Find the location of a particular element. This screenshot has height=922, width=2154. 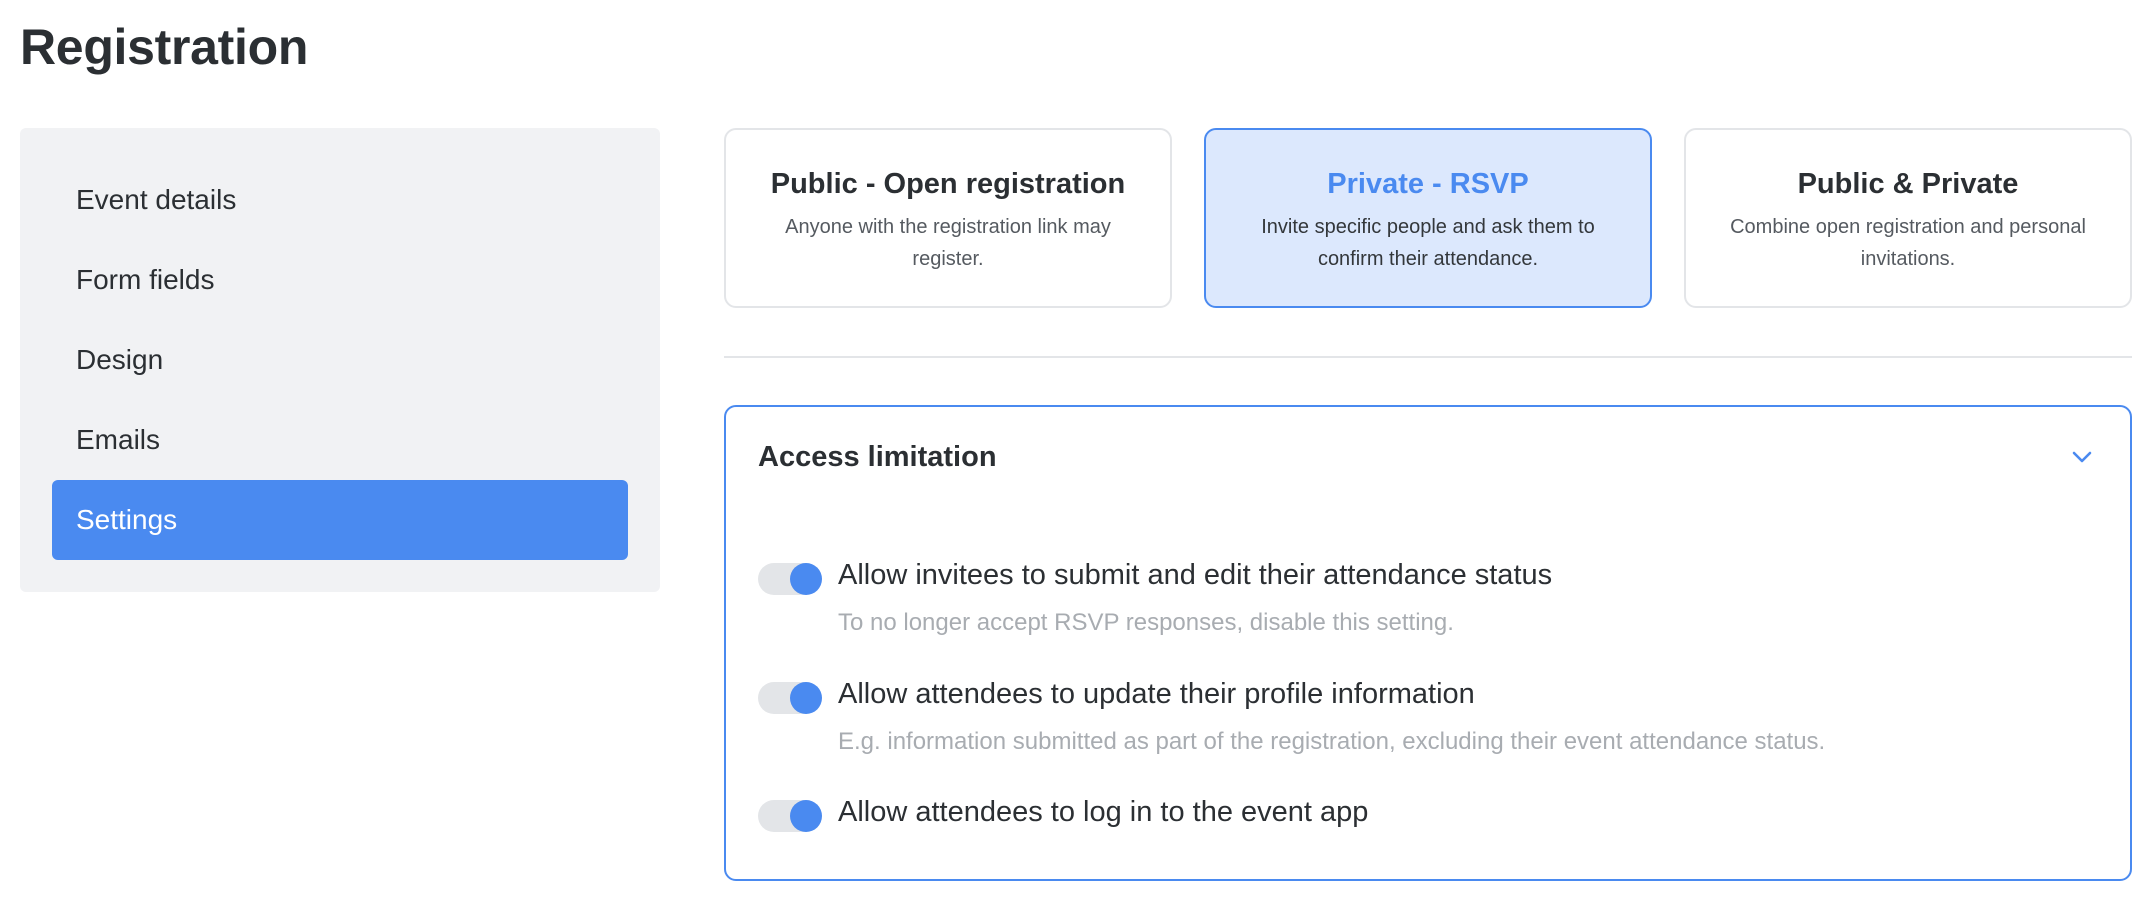

sidebar-item-label: Settings is located at coordinates (127, 519).